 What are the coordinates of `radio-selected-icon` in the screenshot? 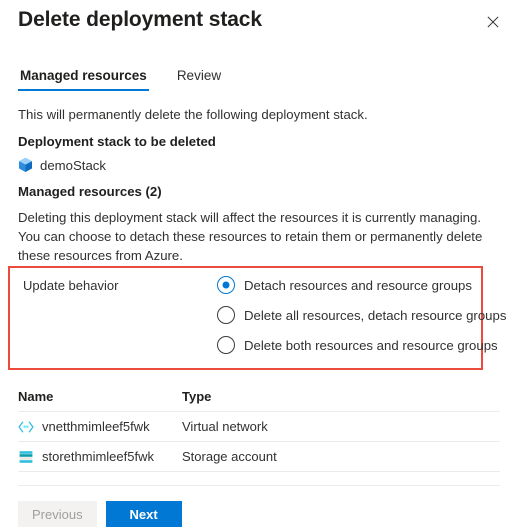 It's located at (226, 285).